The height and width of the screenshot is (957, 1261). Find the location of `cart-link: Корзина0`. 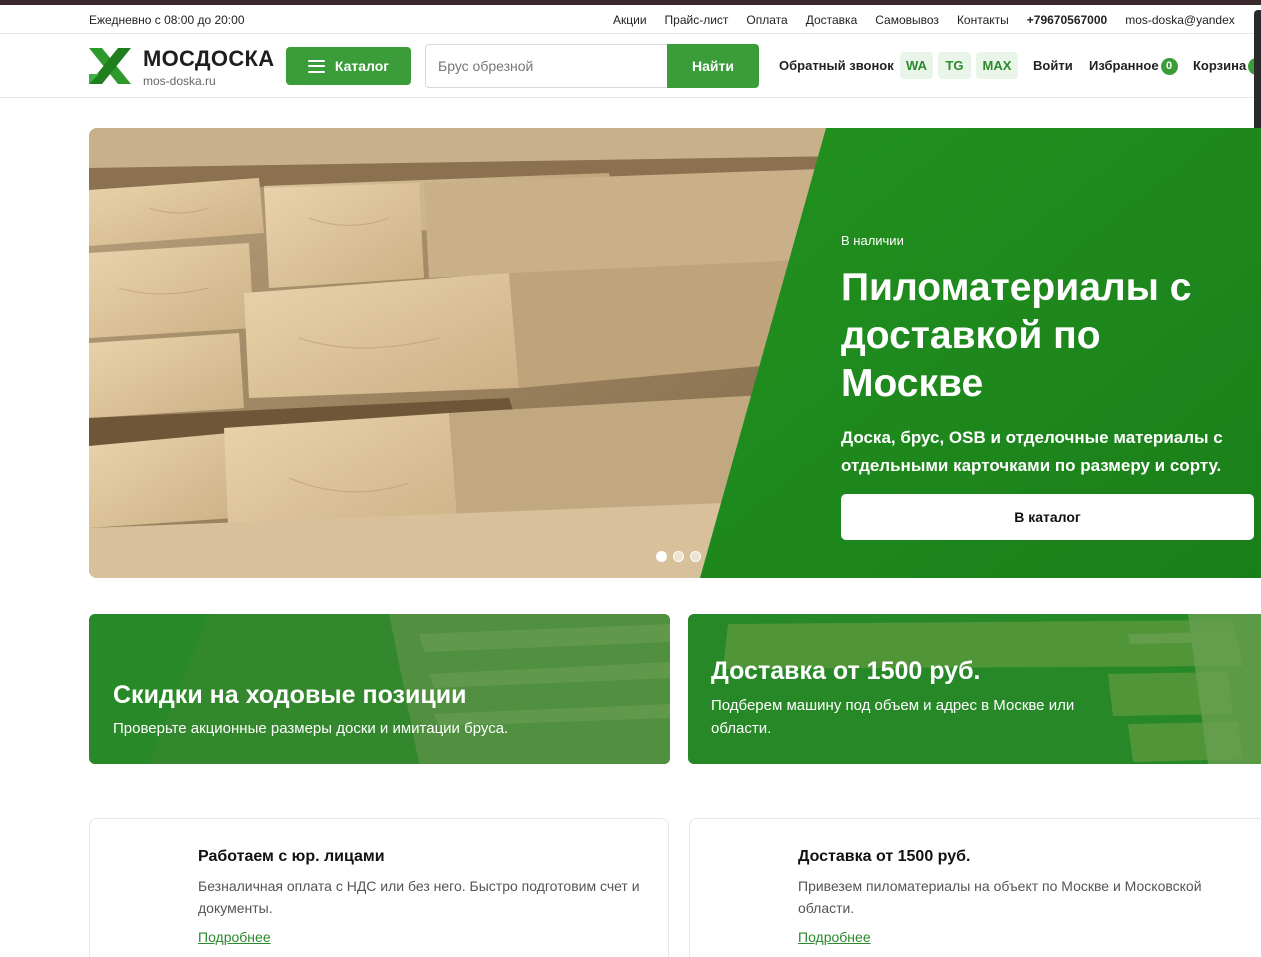

cart-link: Корзина0 is located at coordinates (1227, 67).